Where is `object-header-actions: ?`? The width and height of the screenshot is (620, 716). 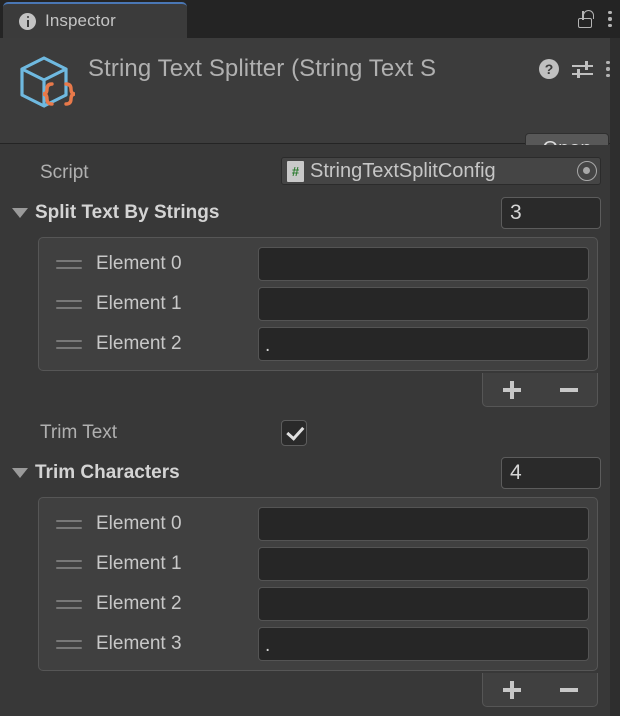 object-header-actions: ? is located at coordinates (571, 69).